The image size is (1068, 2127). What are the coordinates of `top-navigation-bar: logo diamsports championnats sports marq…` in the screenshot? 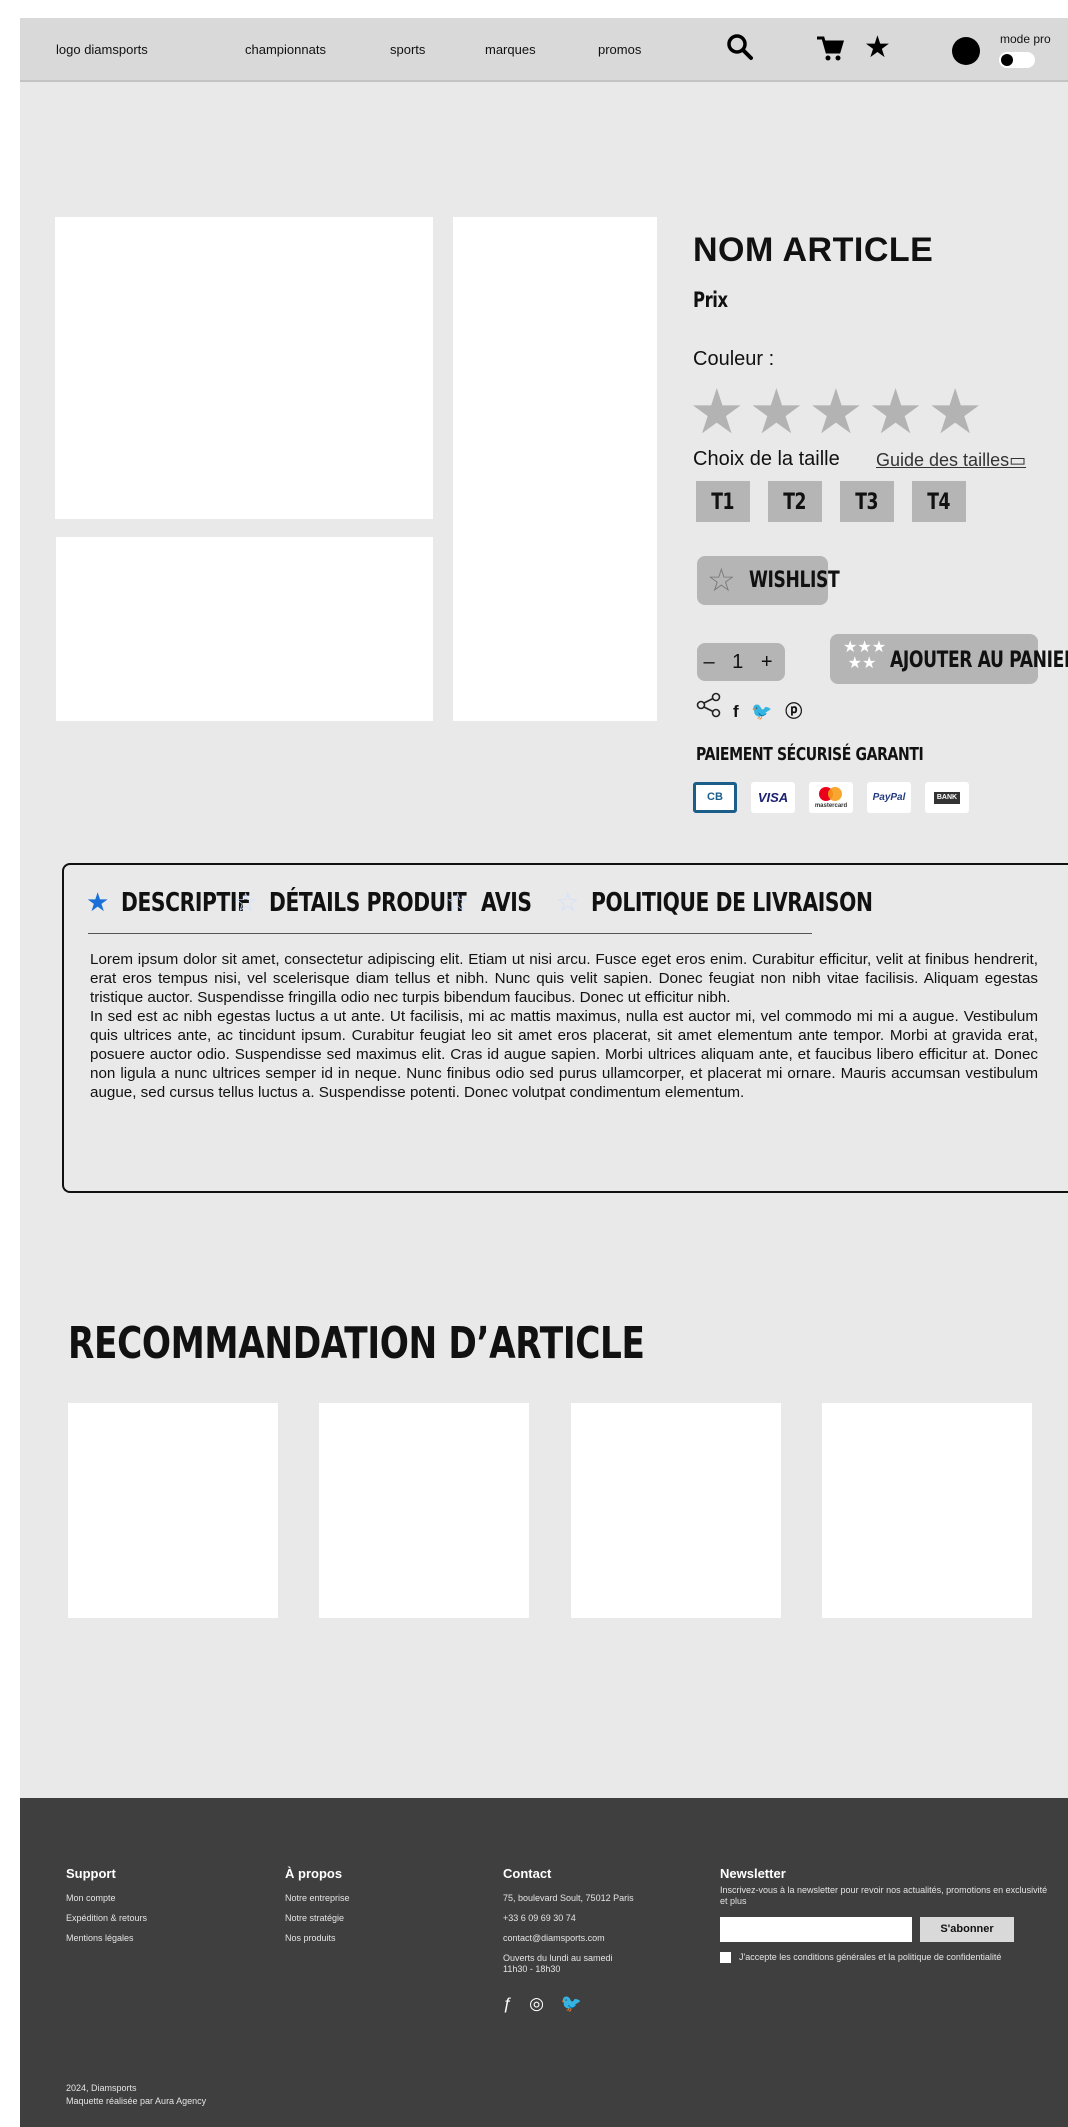 It's located at (544, 50).